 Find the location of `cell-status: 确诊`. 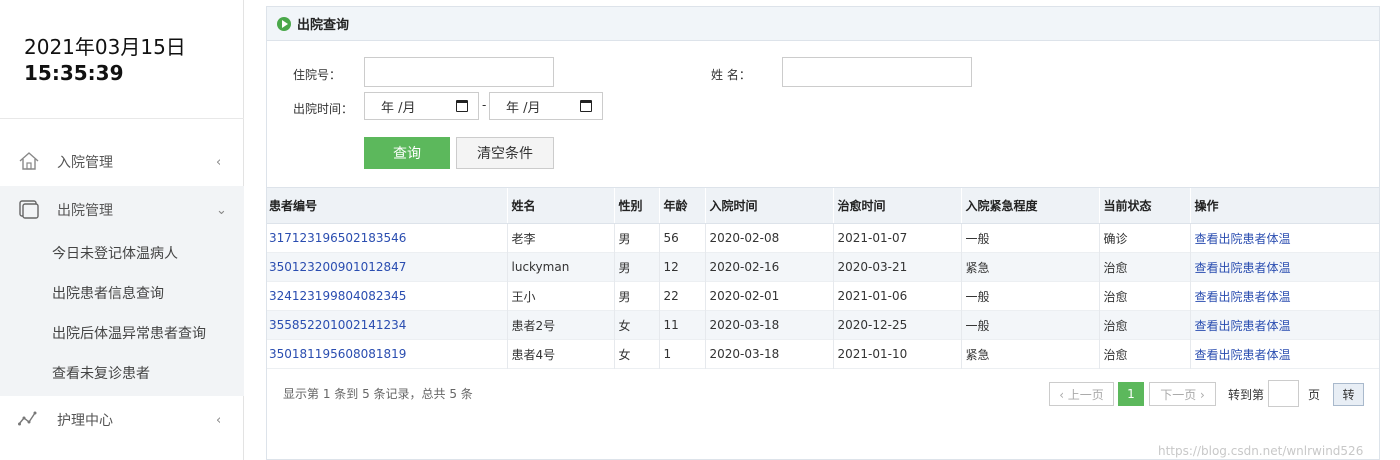

cell-status: 确诊 is located at coordinates (1144, 238).